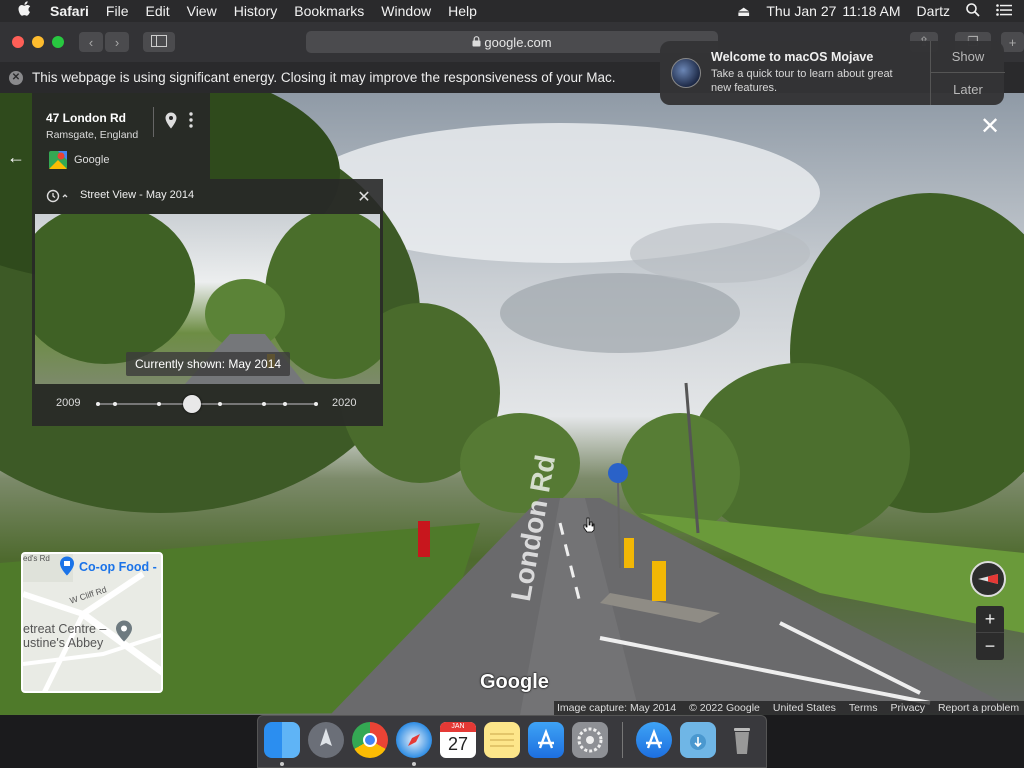 This screenshot has width=1024, height=768. What do you see at coordinates (743, 11) in the screenshot?
I see `eject-icon: ⏏` at bounding box center [743, 11].